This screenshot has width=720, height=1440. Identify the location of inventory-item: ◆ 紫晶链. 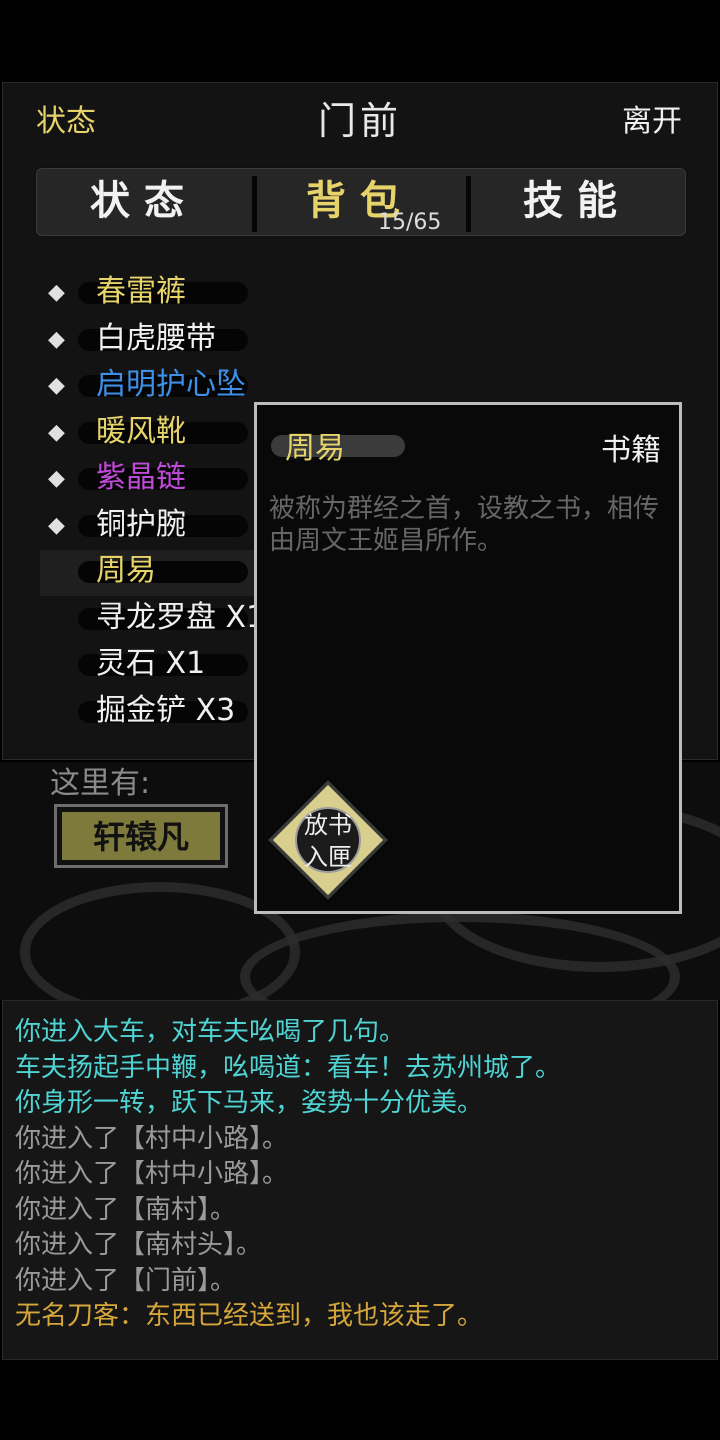
(153, 478).